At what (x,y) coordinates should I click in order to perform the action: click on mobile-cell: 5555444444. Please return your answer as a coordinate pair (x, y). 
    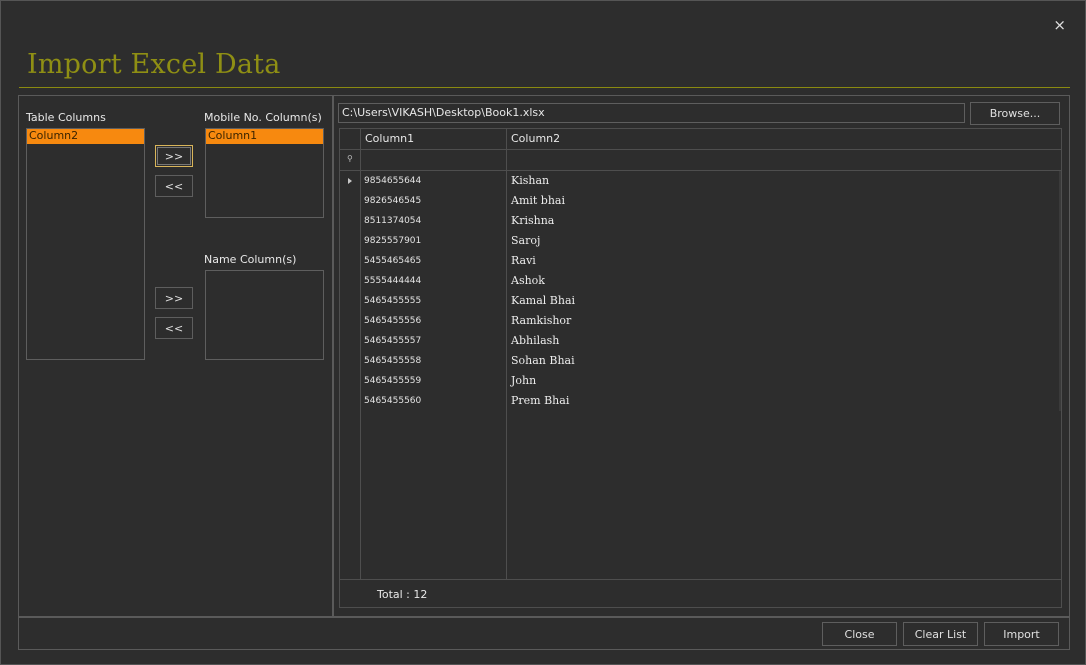
    Looking at the image, I should click on (392, 281).